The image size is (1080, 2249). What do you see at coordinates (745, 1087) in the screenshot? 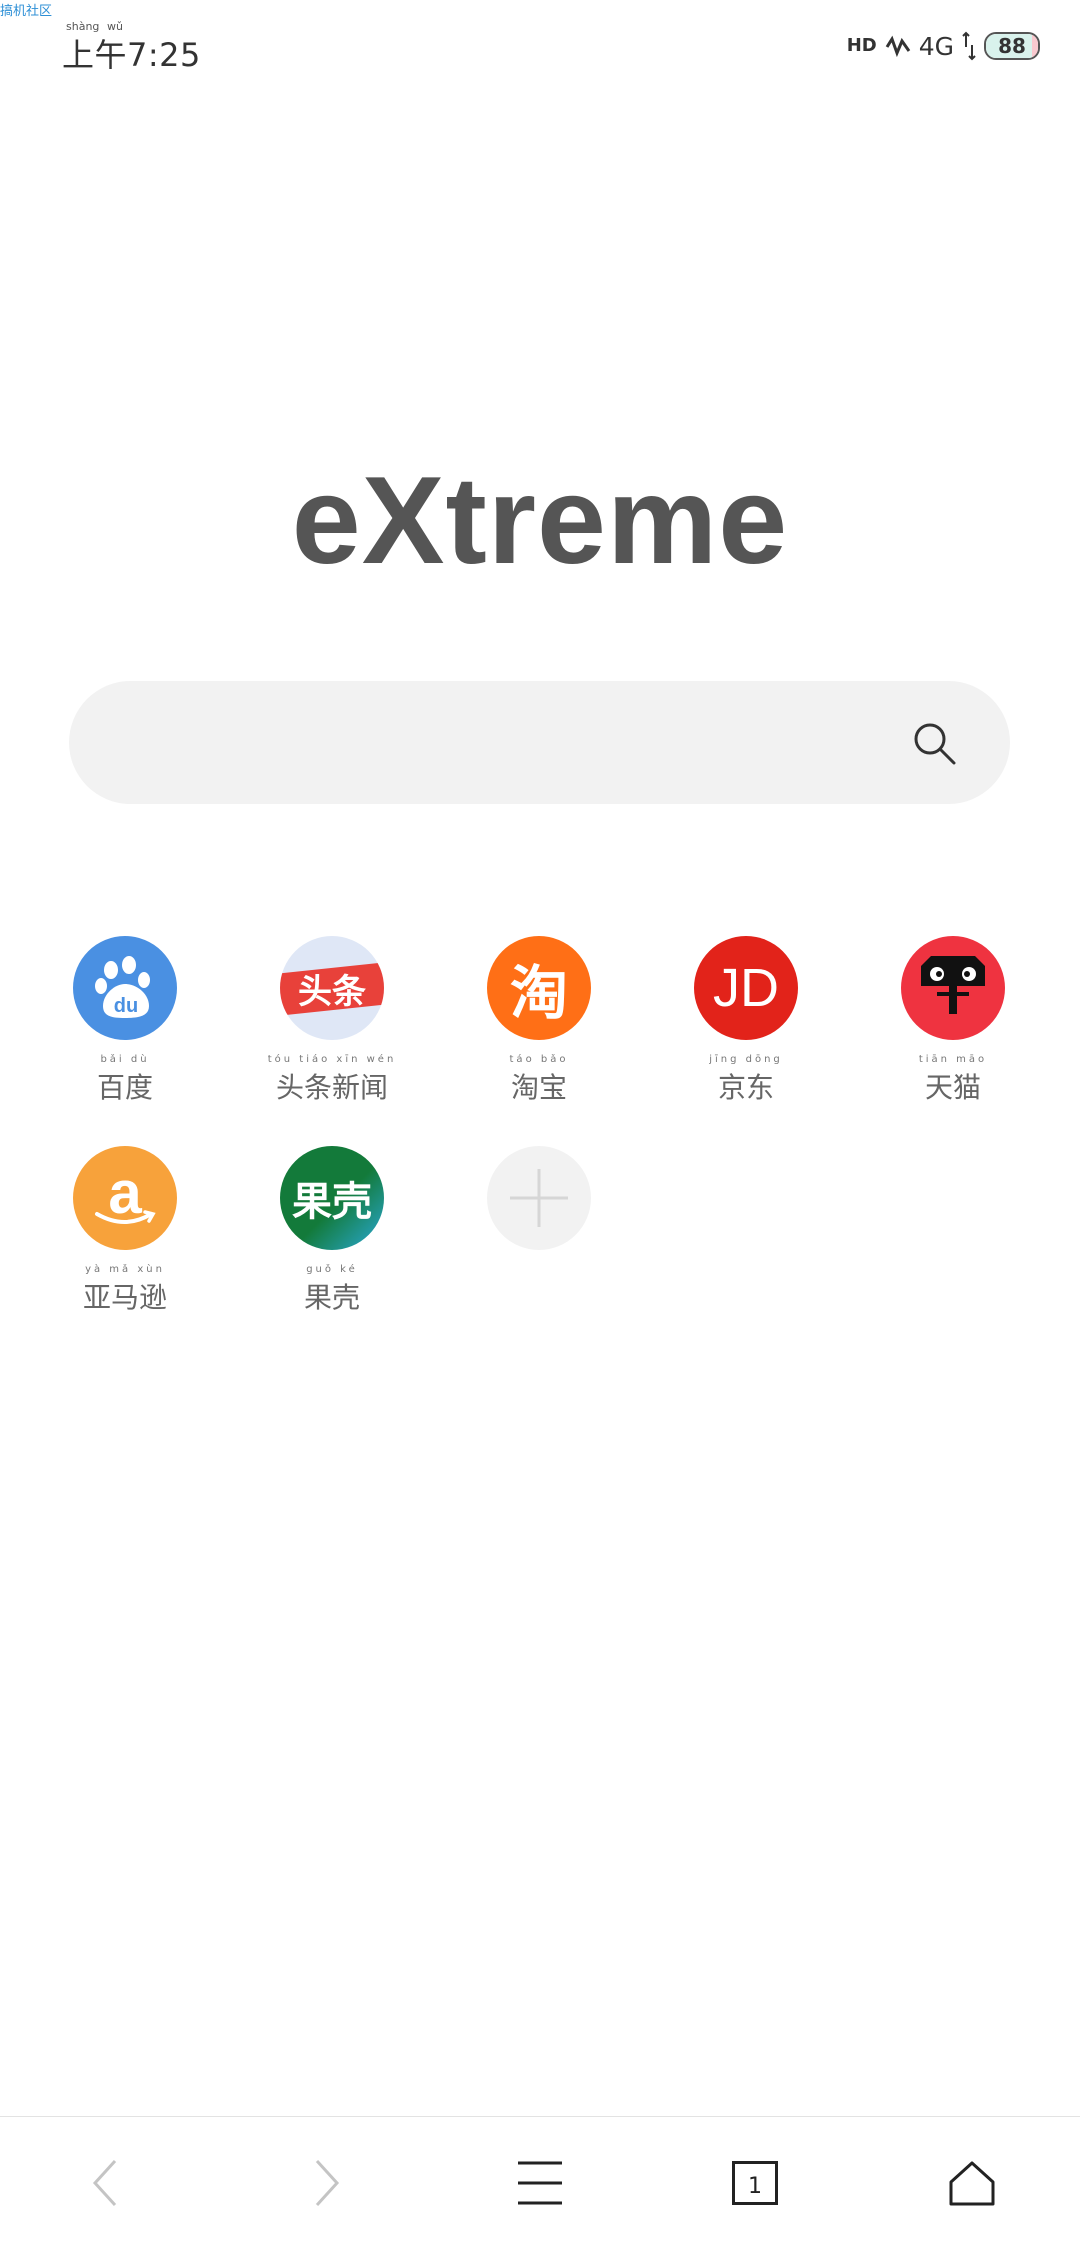
I see `shortcut-label: 京东` at bounding box center [745, 1087].